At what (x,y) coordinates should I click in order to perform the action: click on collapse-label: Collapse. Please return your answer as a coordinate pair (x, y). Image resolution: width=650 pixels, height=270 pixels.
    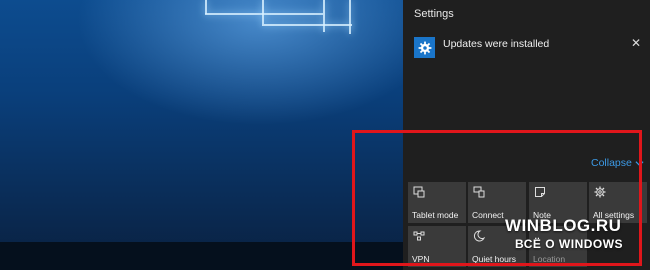
    Looking at the image, I should click on (611, 163).